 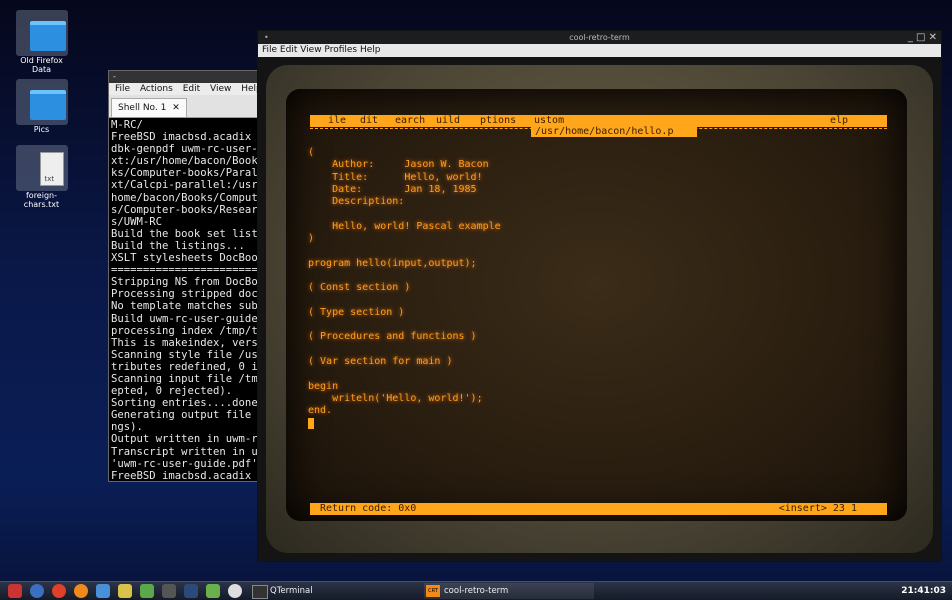 I want to click on menu-file: File, so click(x=122, y=89).